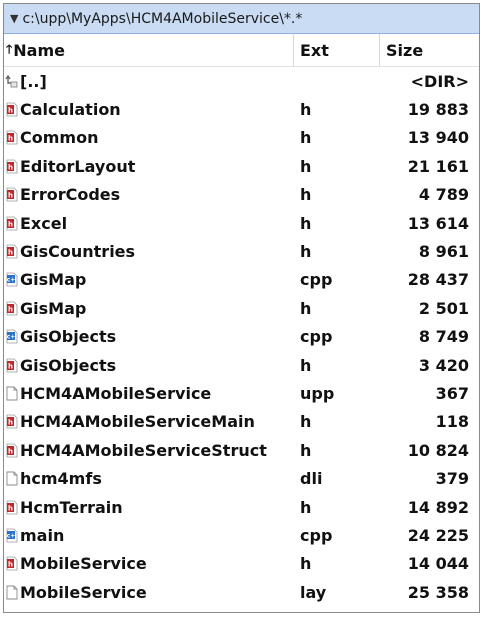 Image resolution: width=485 pixels, height=618 pixels. I want to click on file-size: 13 614, so click(438, 223).